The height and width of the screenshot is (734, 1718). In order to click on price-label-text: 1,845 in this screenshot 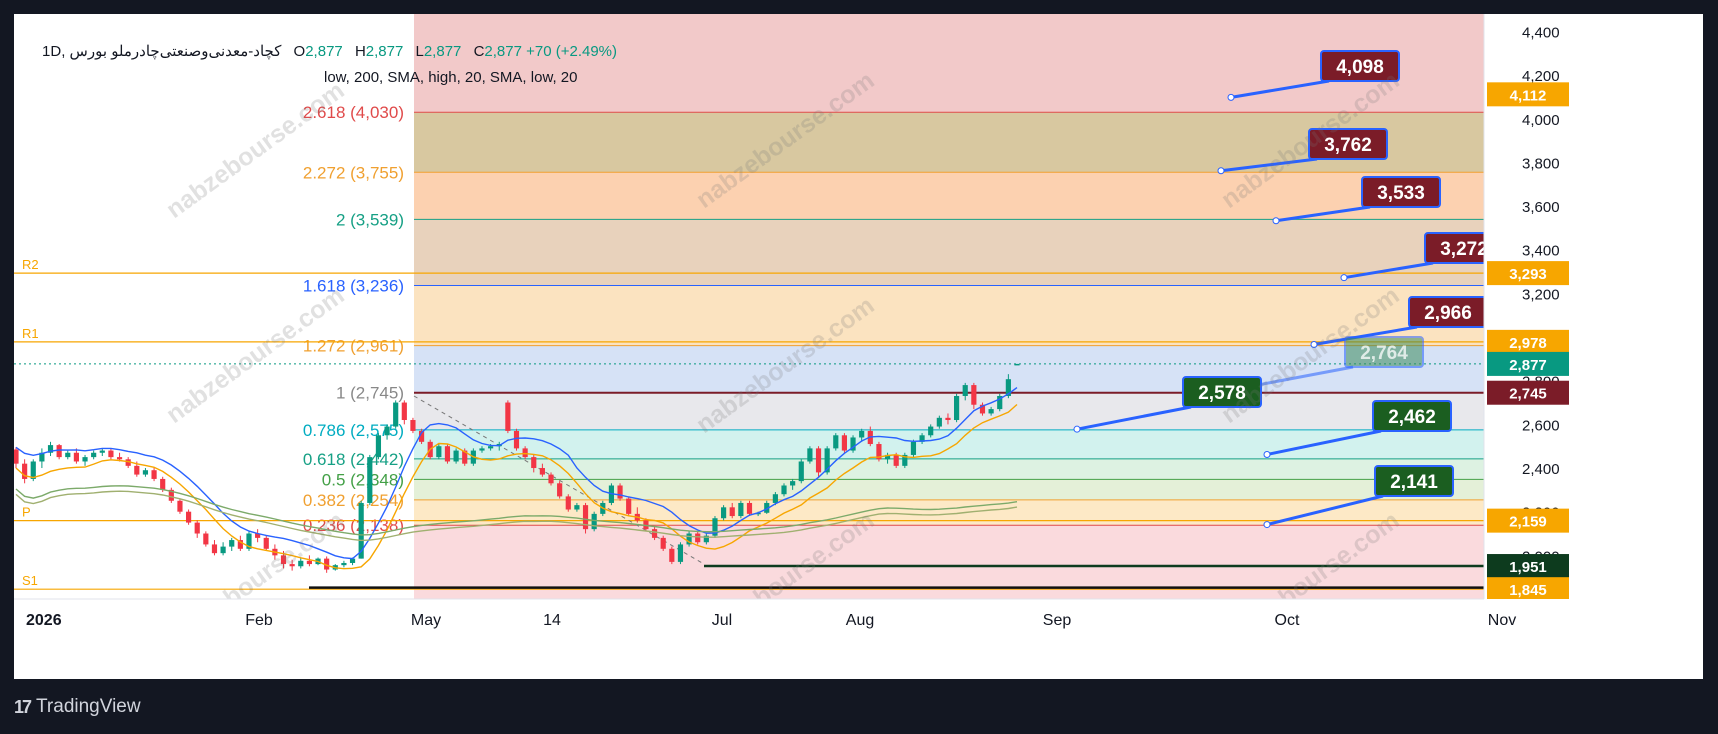, I will do `click(1528, 590)`.